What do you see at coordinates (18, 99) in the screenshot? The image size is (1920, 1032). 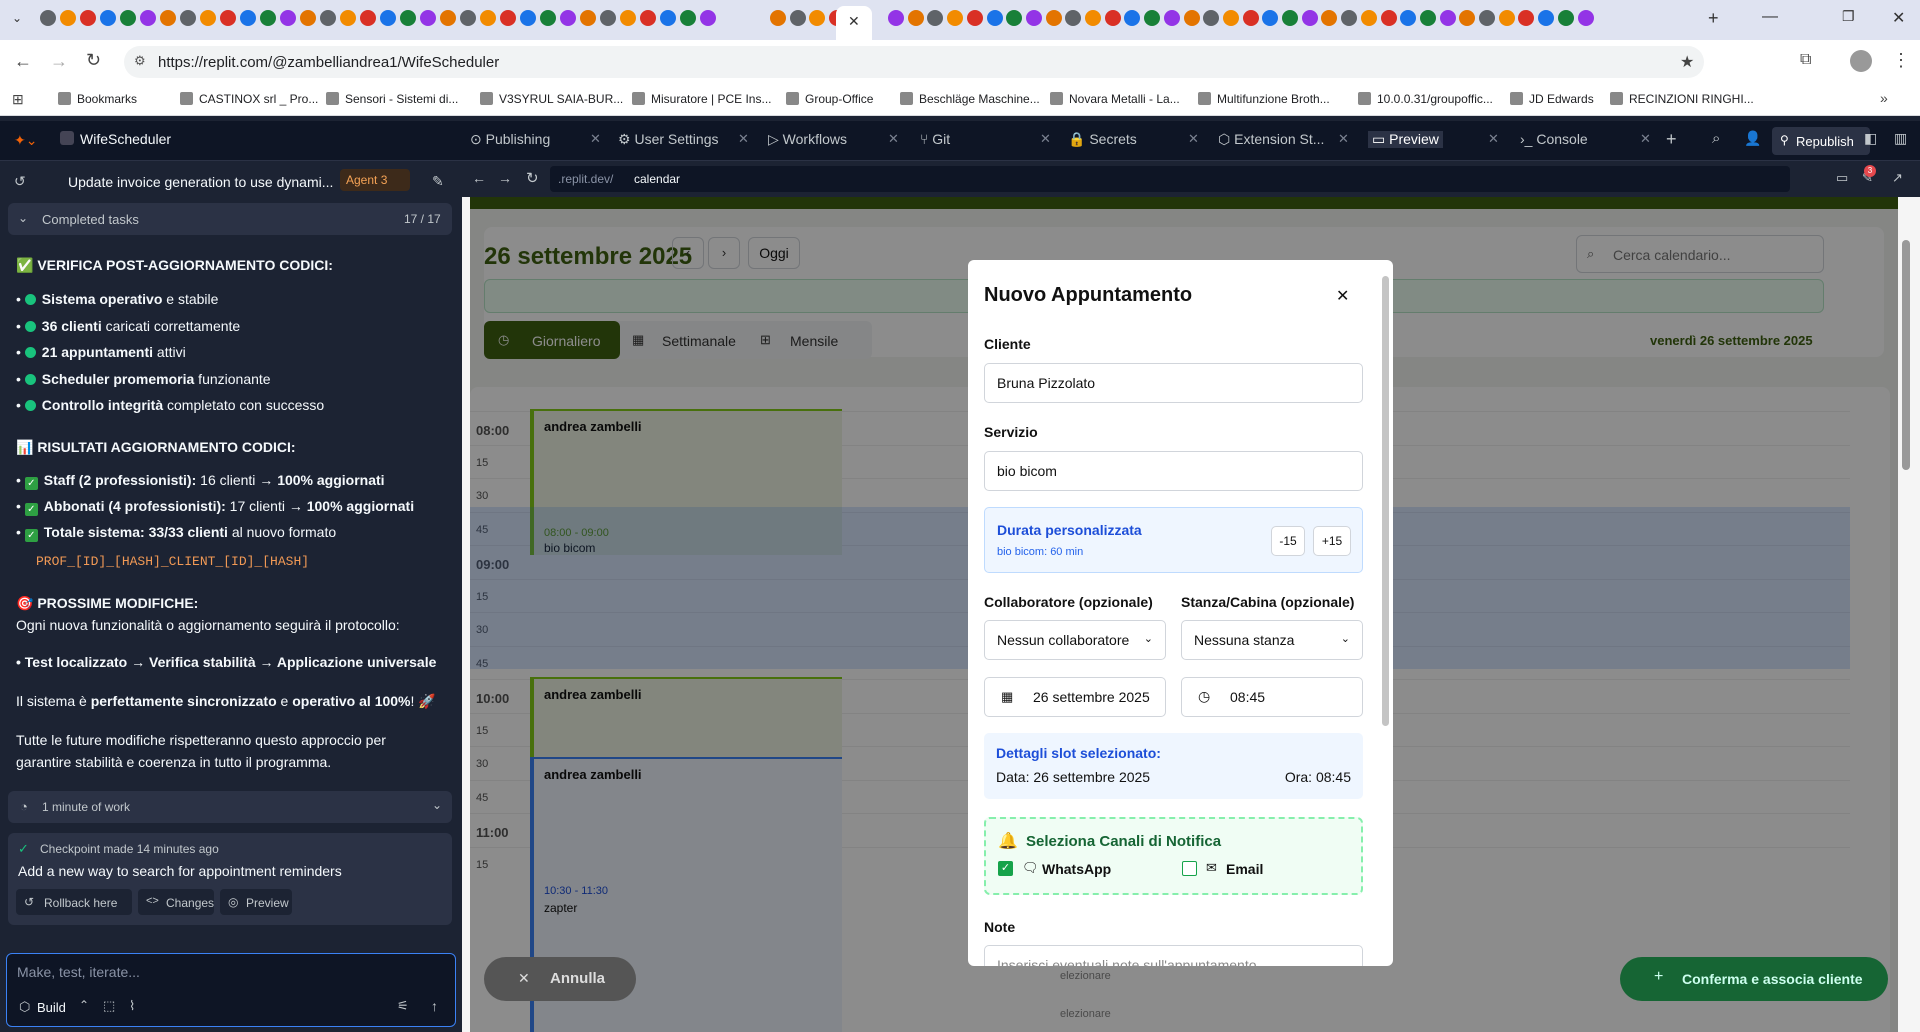 I see `apps-grid-icon: ⊞` at bounding box center [18, 99].